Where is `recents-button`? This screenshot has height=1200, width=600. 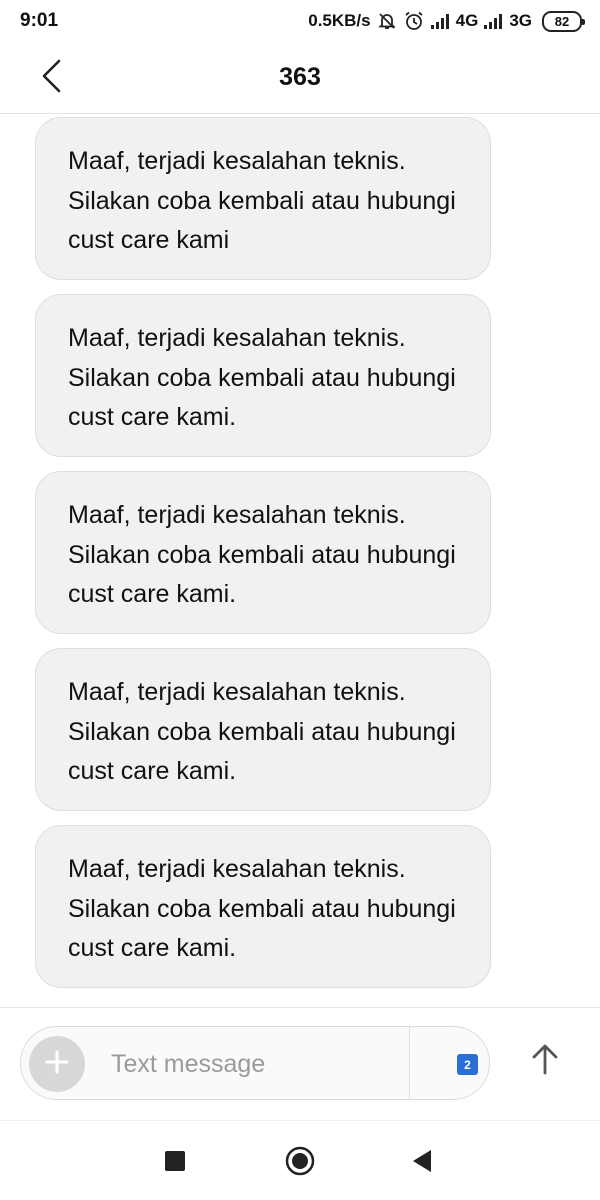 recents-button is located at coordinates (175, 1163).